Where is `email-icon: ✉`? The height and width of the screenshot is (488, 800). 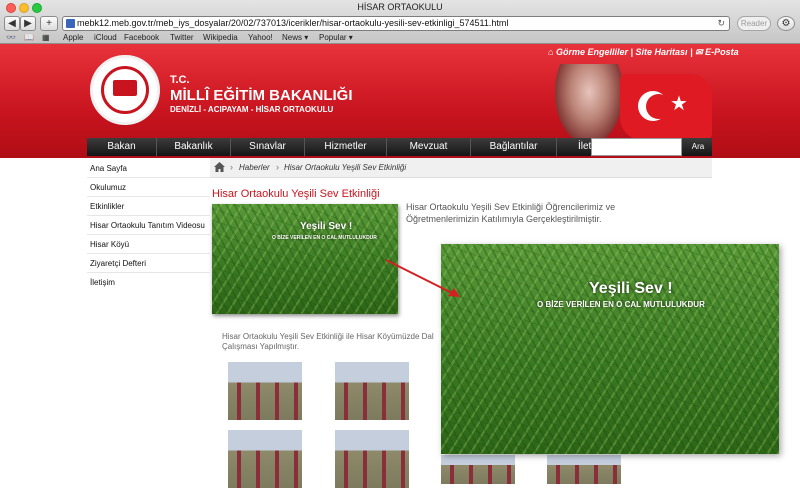 email-icon: ✉ is located at coordinates (699, 52).